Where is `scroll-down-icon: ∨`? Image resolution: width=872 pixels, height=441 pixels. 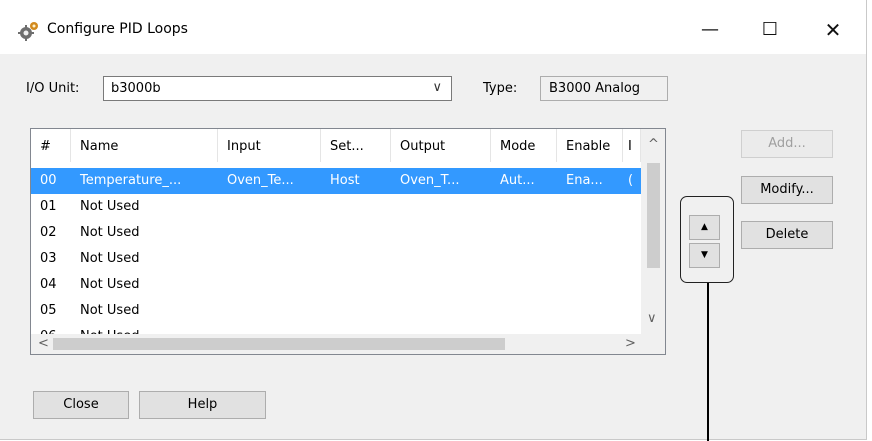
scroll-down-icon: ∨ is located at coordinates (652, 318).